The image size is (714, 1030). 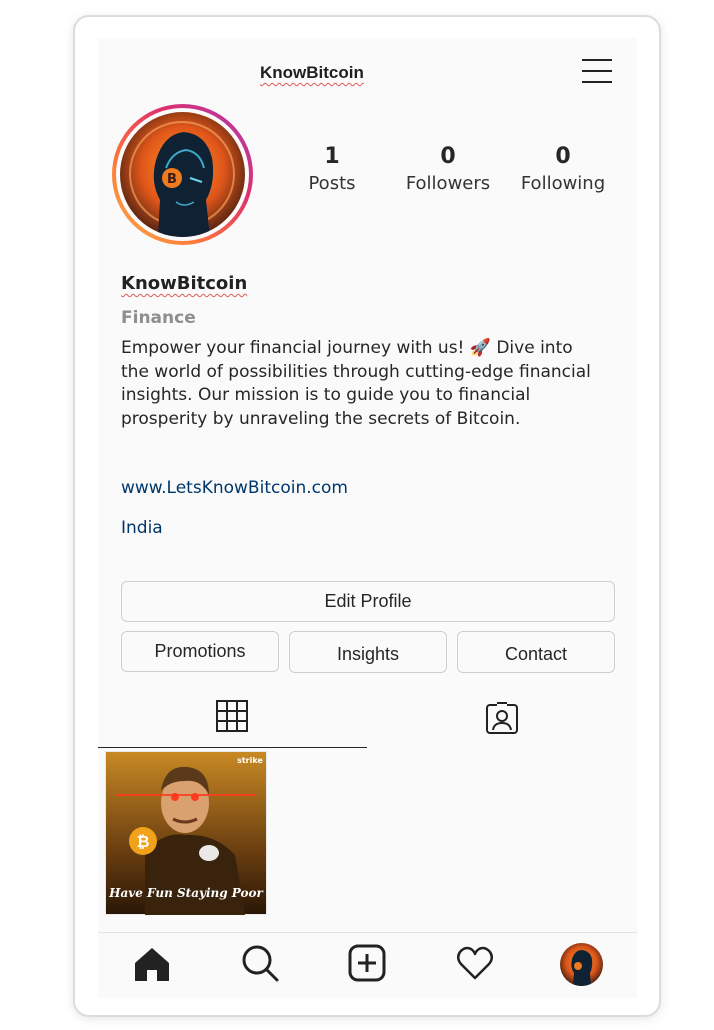 I want to click on posts-count: 1, so click(x=332, y=156).